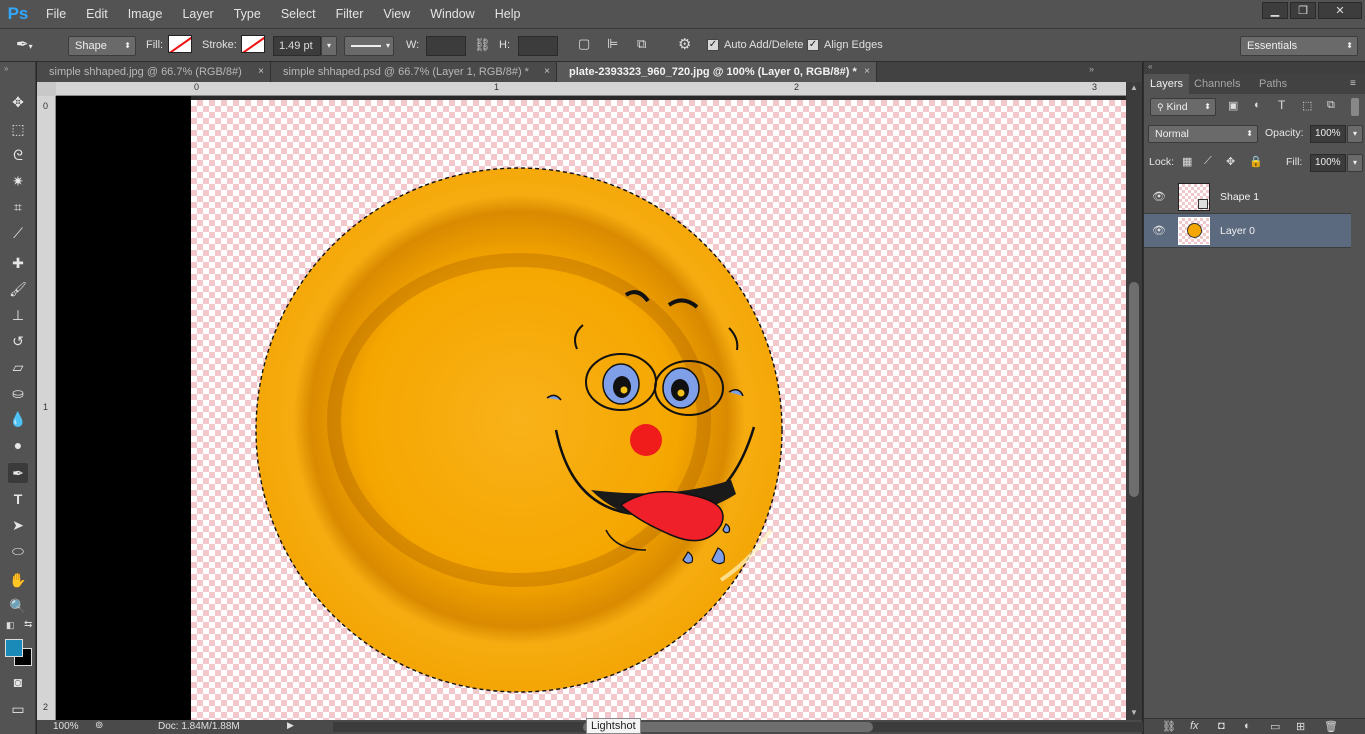 The image size is (1365, 734). I want to click on blur-tool-icon: 💧, so click(18, 419).